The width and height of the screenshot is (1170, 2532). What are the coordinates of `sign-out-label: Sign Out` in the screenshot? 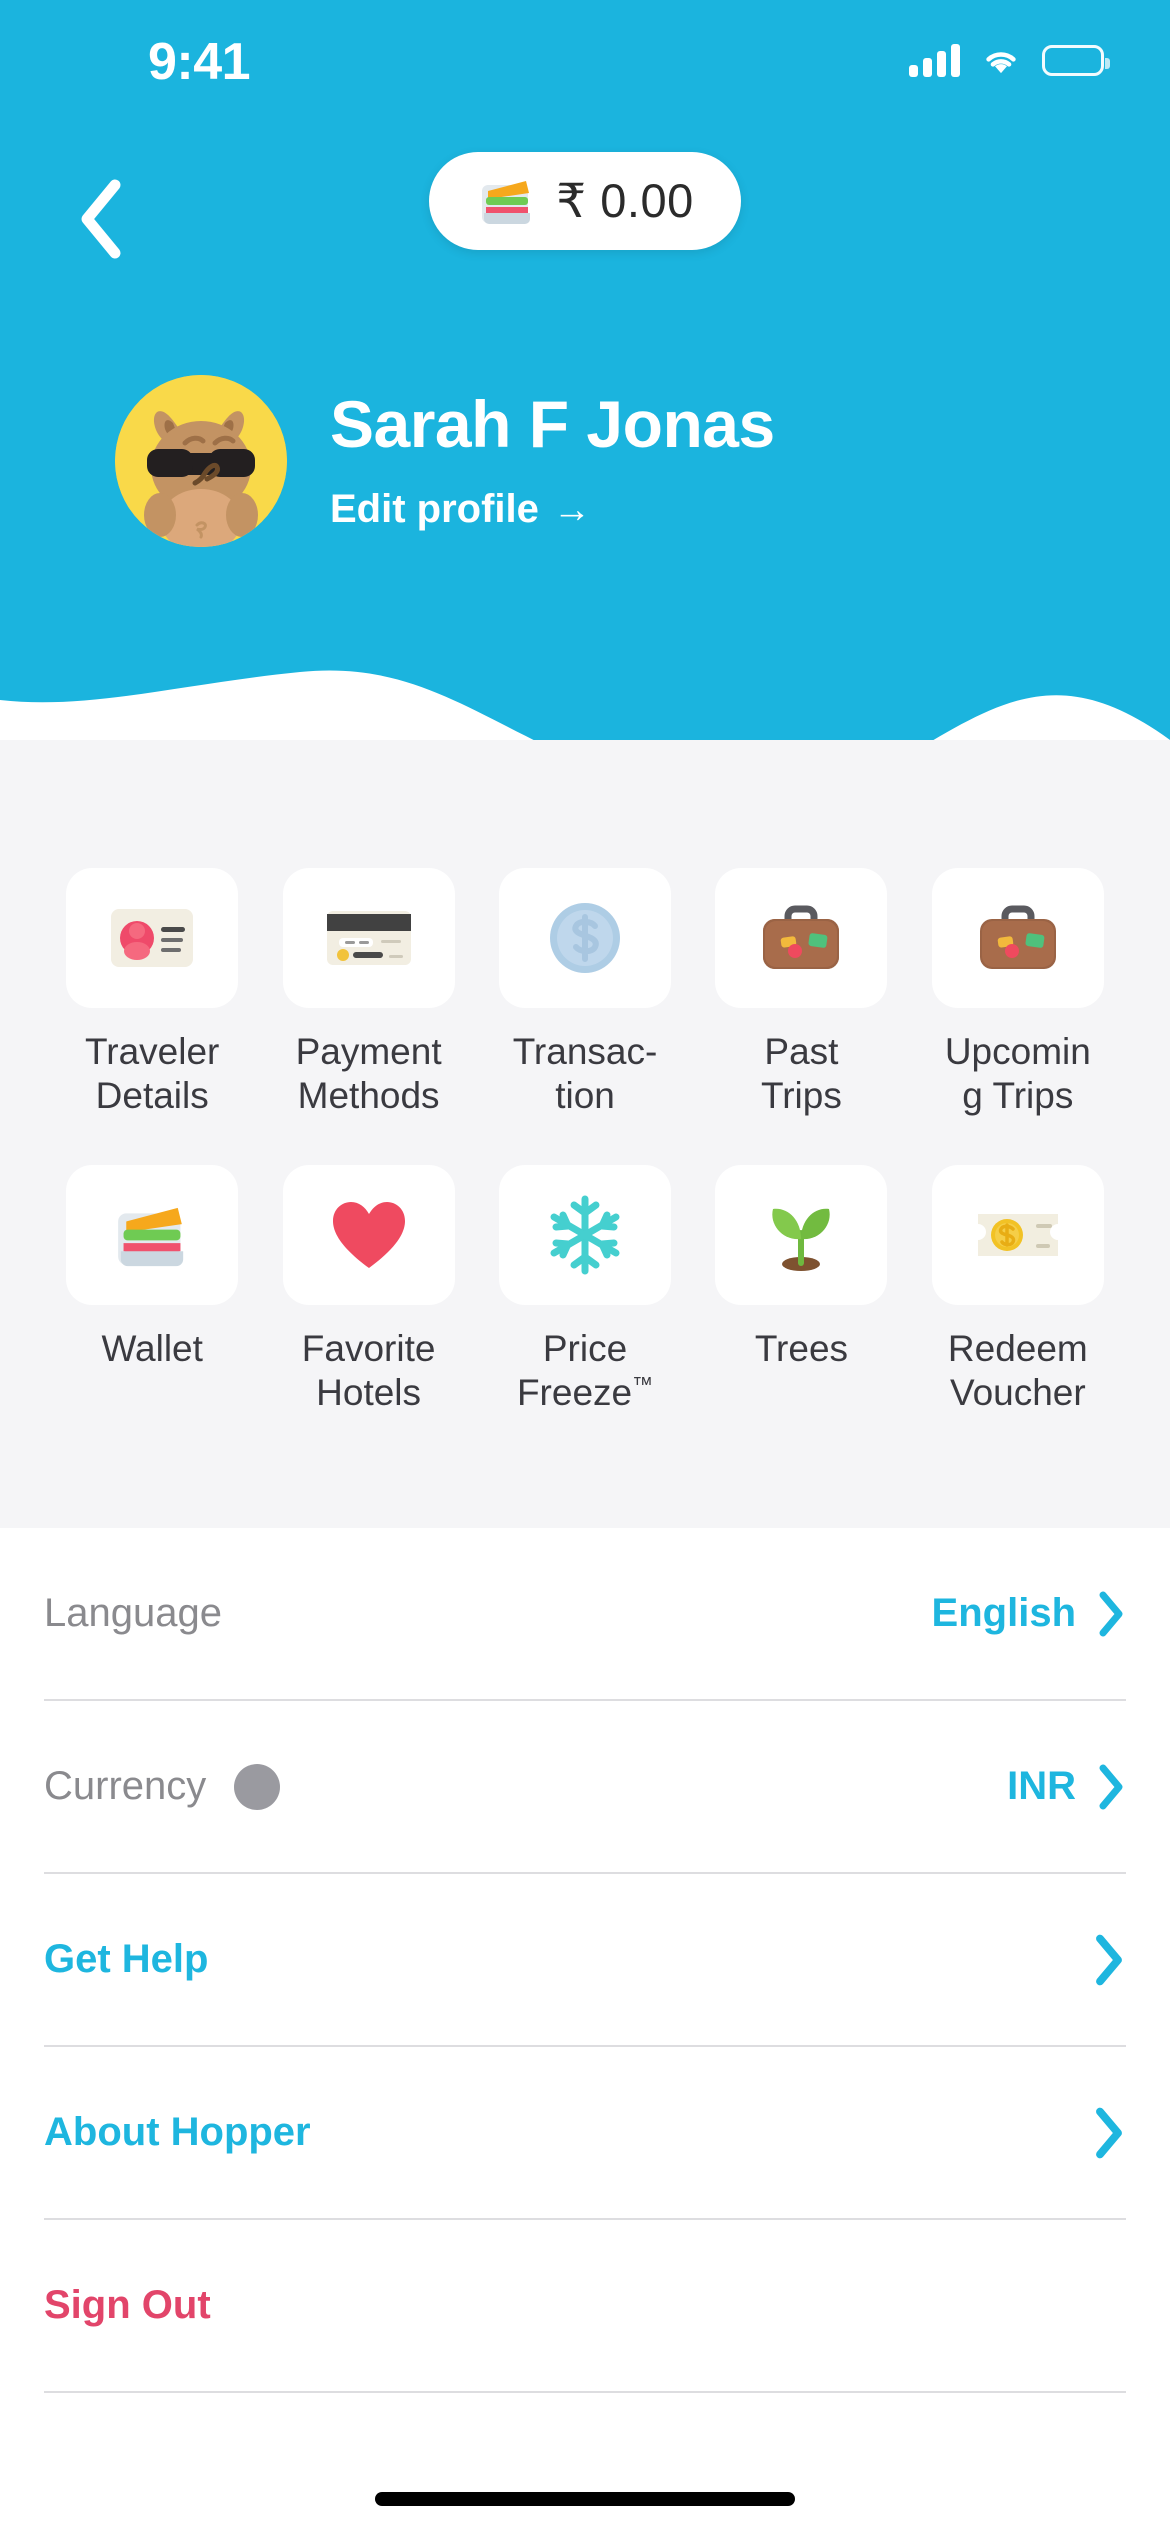 It's located at (127, 2305).